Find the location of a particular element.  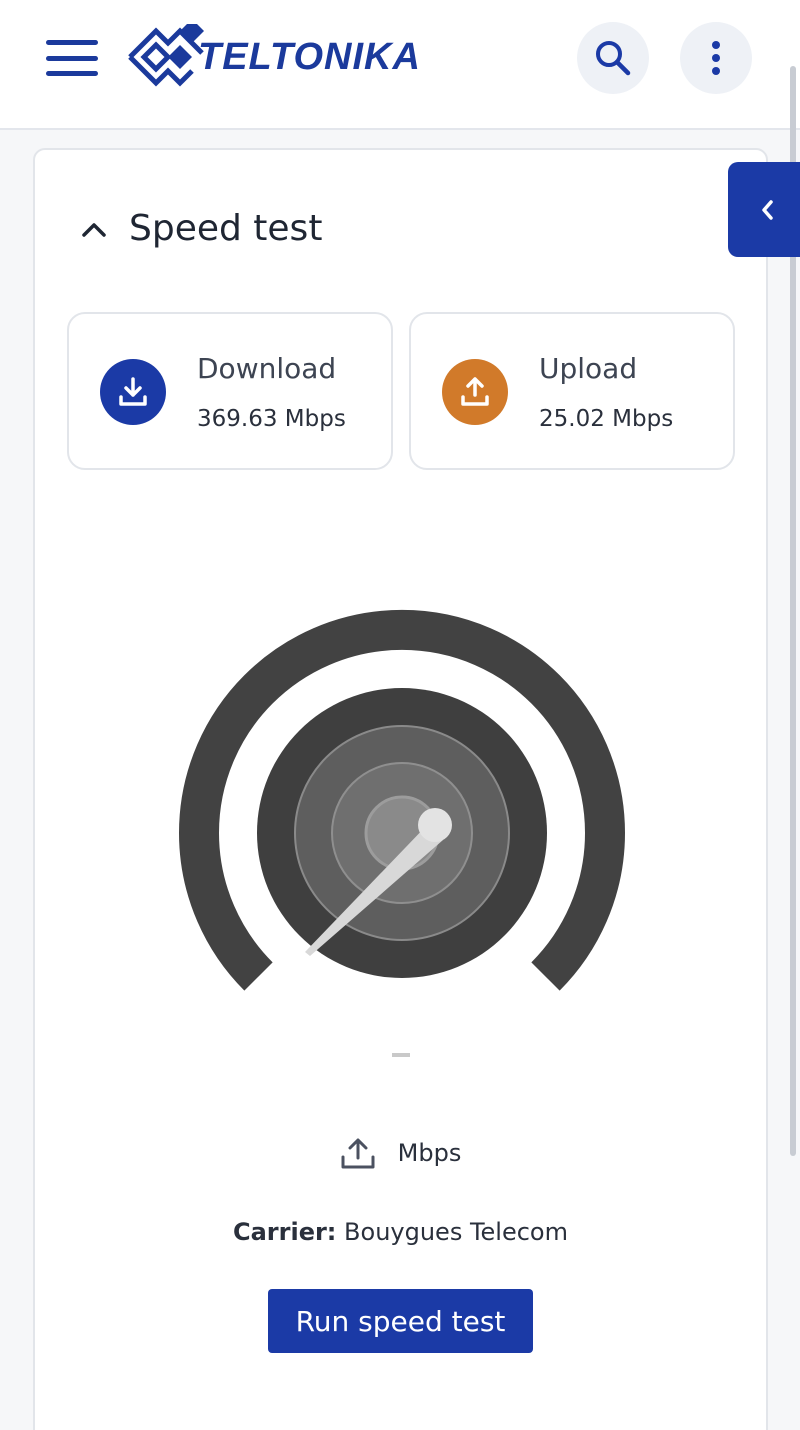

brand-logo: TELTONIKA is located at coordinates (273, 57).